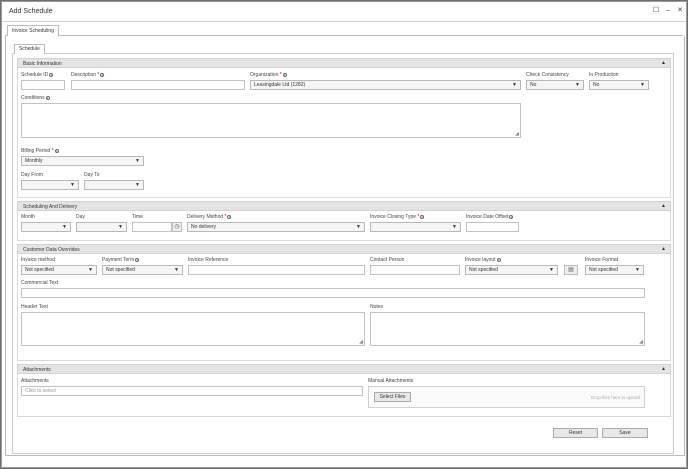  What do you see at coordinates (142, 270) in the screenshot?
I see `payment-term-select: Not specified ▼` at bounding box center [142, 270].